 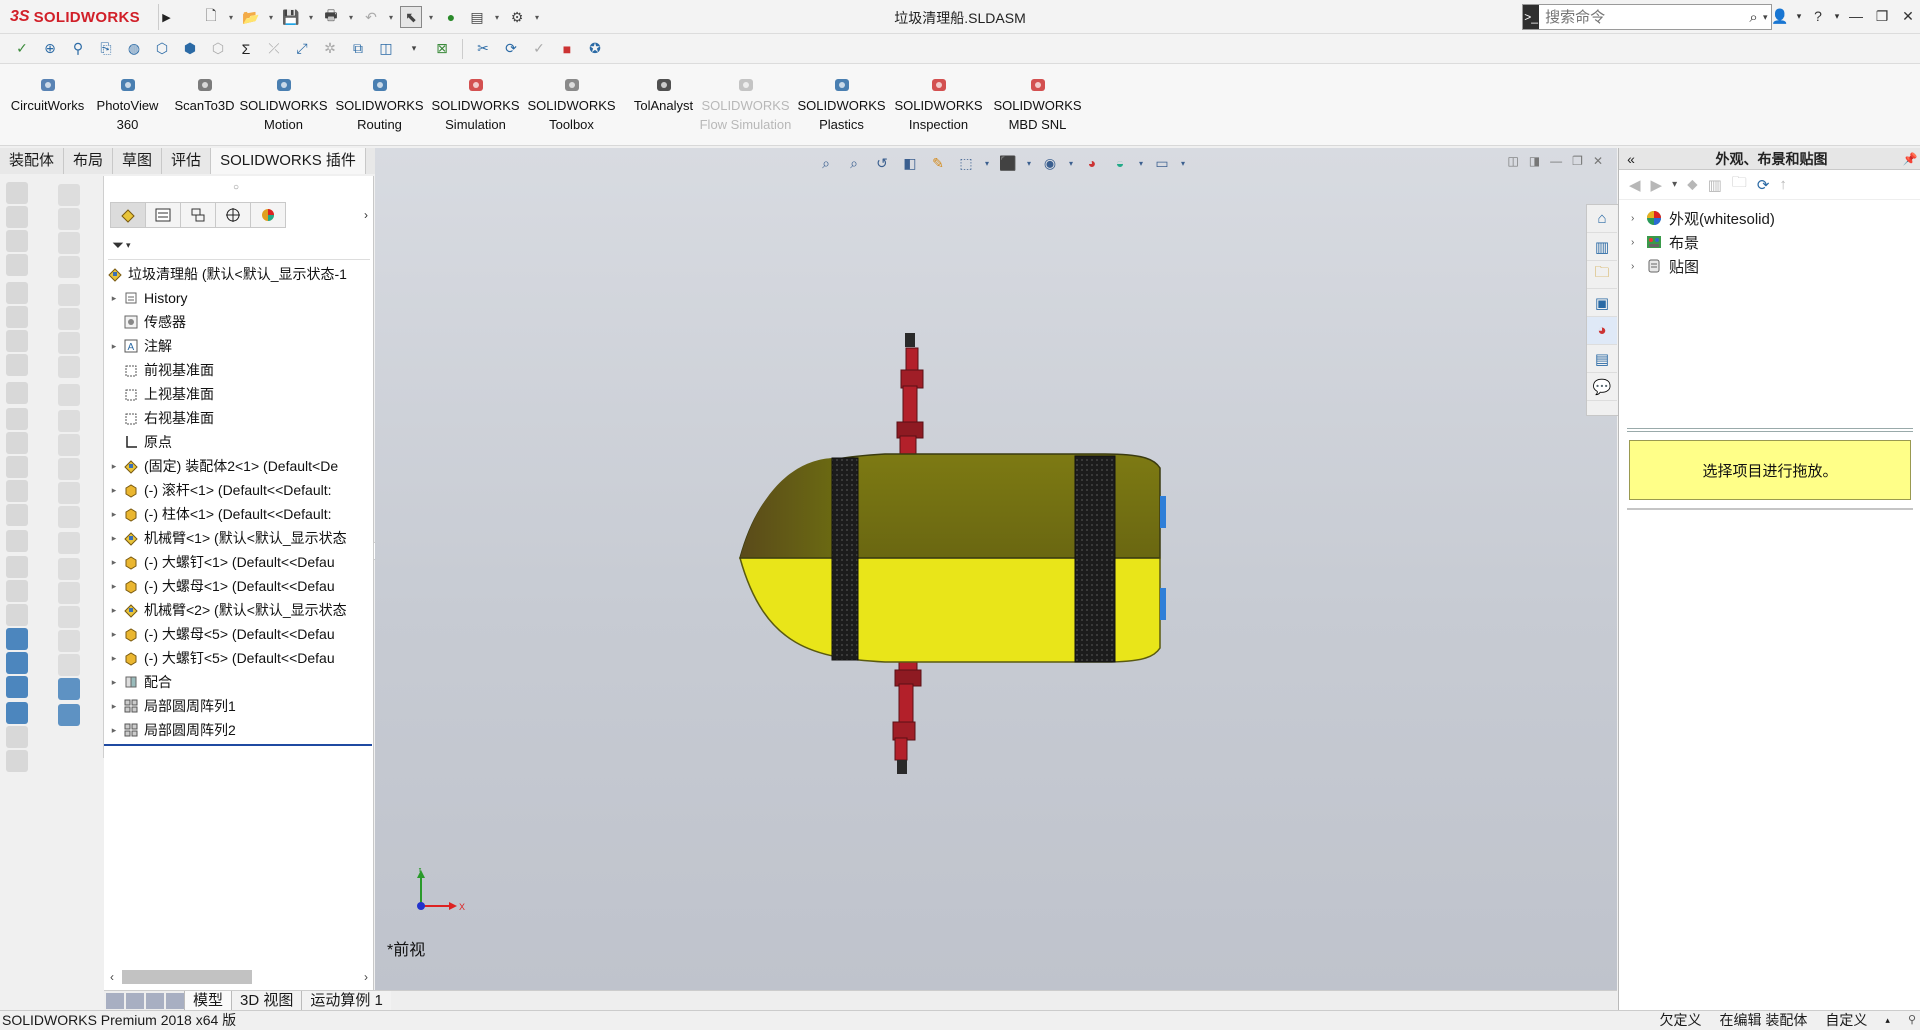 What do you see at coordinates (246, 49) in the screenshot?
I see `sum-icon: Σ` at bounding box center [246, 49].